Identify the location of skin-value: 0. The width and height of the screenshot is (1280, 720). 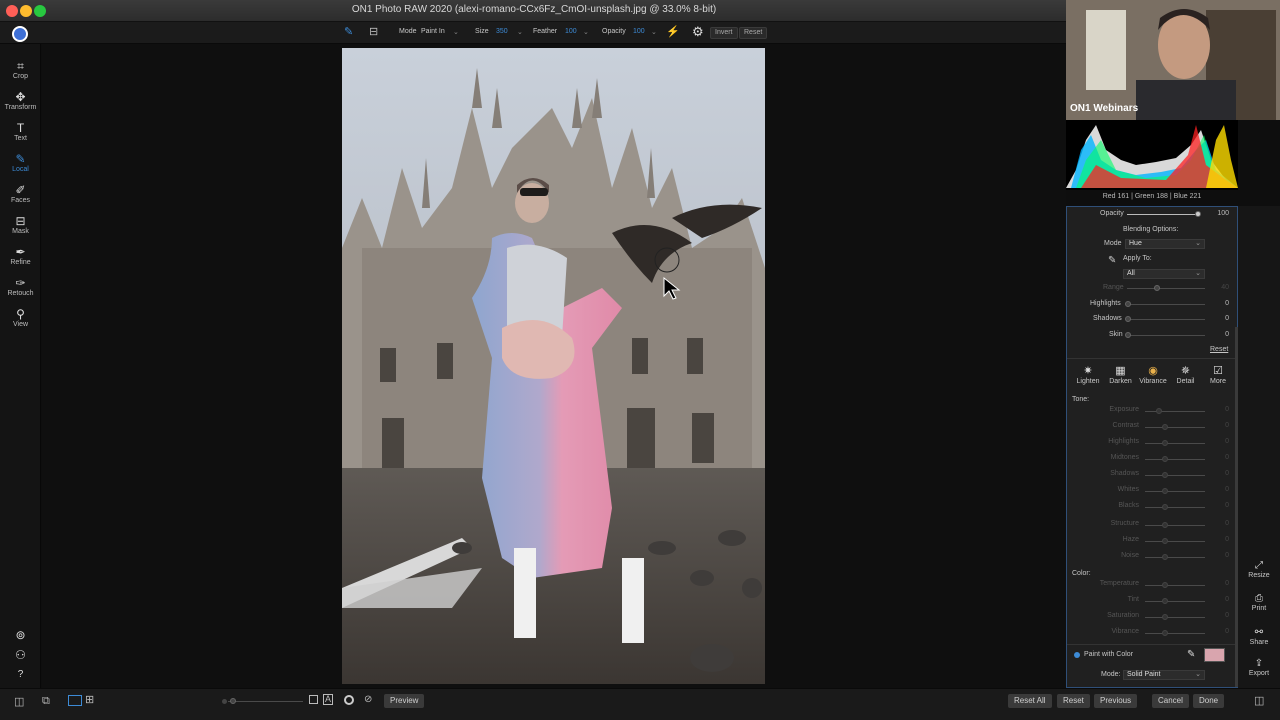
(1219, 334).